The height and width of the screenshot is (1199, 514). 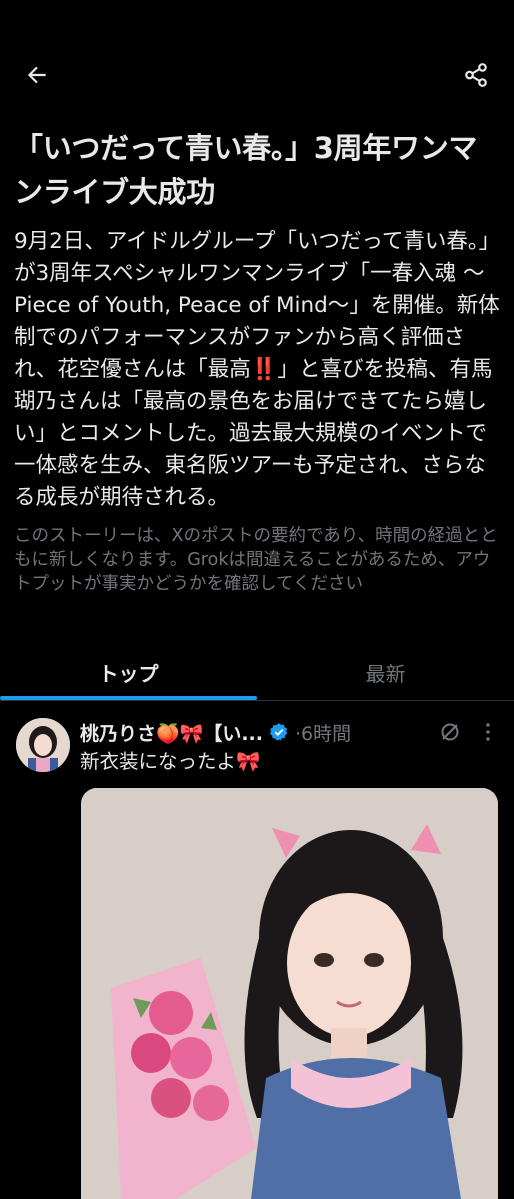 I want to click on post-time: ·6時間, so click(x=323, y=733).